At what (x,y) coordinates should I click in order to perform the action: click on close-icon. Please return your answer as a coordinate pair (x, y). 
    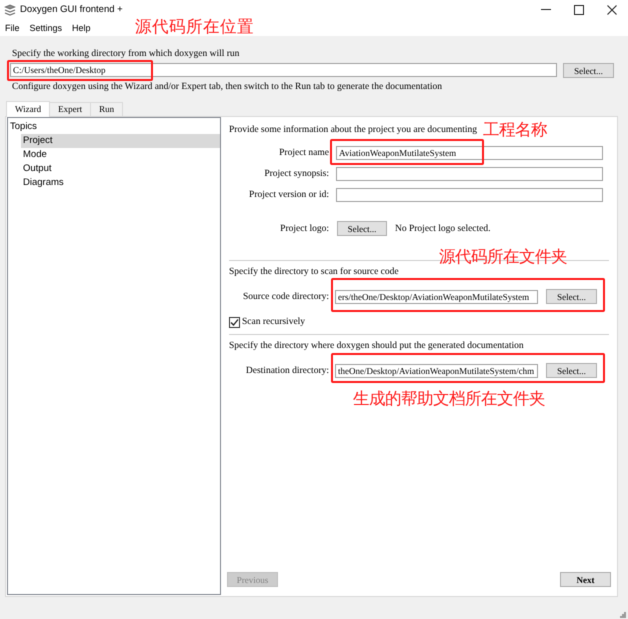
    Looking at the image, I should click on (612, 9).